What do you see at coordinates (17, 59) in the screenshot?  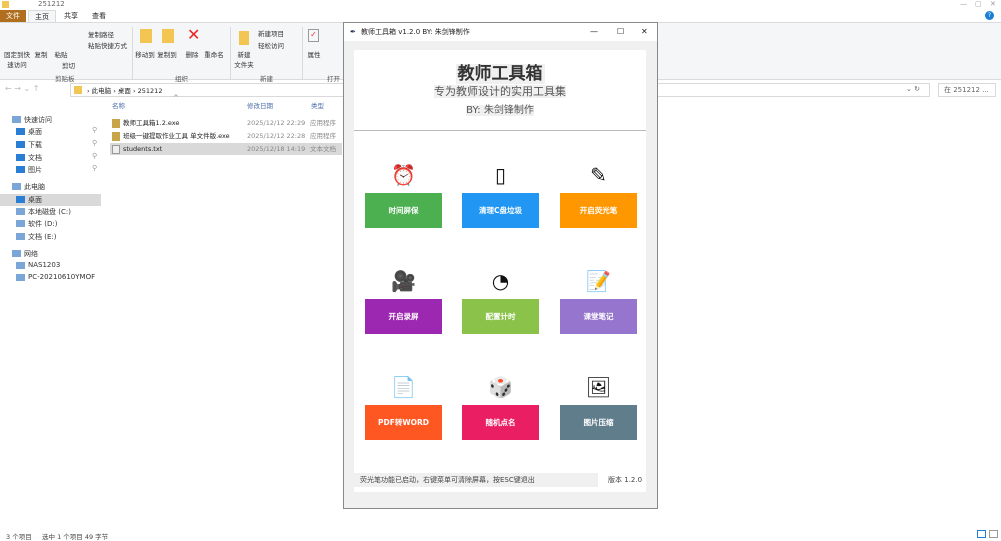 I see `pin-quick-access-button: 固定到快速访问` at bounding box center [17, 59].